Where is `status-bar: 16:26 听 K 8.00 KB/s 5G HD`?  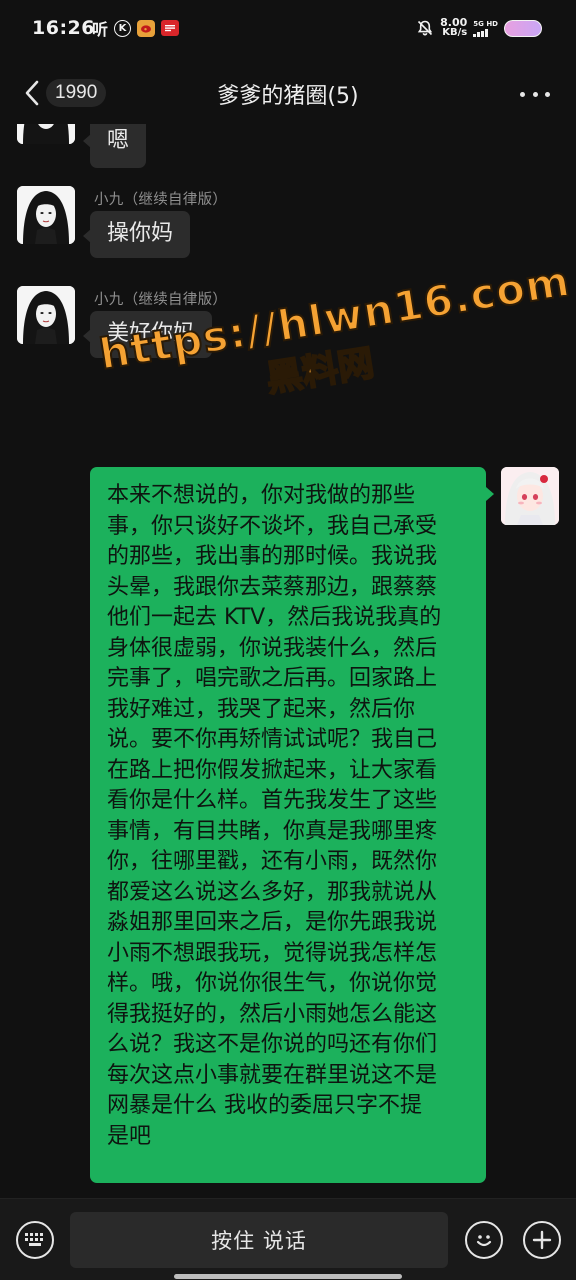
status-bar: 16:26 听 K 8.00 KB/s 5G HD is located at coordinates (288, 31).